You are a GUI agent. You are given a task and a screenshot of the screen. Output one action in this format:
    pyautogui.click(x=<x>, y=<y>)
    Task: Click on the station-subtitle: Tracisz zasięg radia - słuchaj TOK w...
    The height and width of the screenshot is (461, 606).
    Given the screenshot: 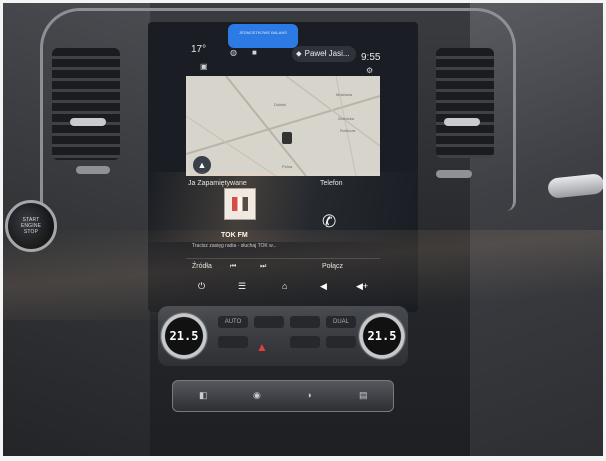 What is the action you would take?
    pyautogui.click(x=234, y=246)
    